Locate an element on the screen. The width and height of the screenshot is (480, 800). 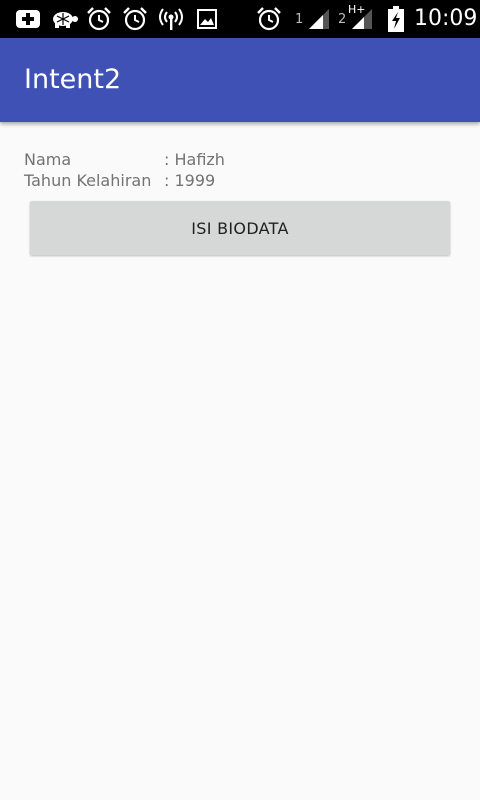
name-label: Nama is located at coordinates (48, 159).